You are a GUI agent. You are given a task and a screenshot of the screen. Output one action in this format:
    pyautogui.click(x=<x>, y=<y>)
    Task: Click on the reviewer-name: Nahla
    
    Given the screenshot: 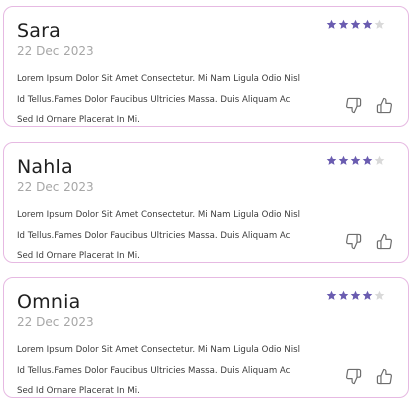 What is the action you would take?
    pyautogui.click(x=45, y=167)
    